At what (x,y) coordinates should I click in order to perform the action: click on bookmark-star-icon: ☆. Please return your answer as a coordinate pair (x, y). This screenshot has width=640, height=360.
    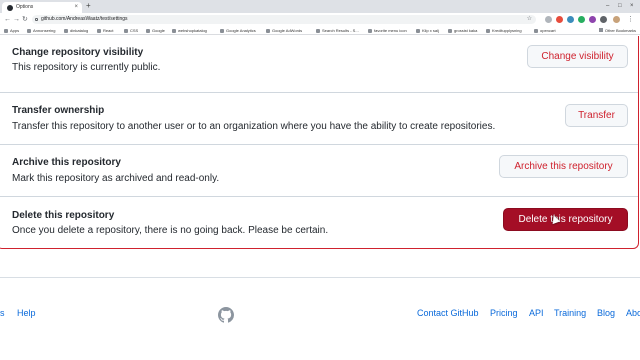
    Looking at the image, I should click on (529, 19).